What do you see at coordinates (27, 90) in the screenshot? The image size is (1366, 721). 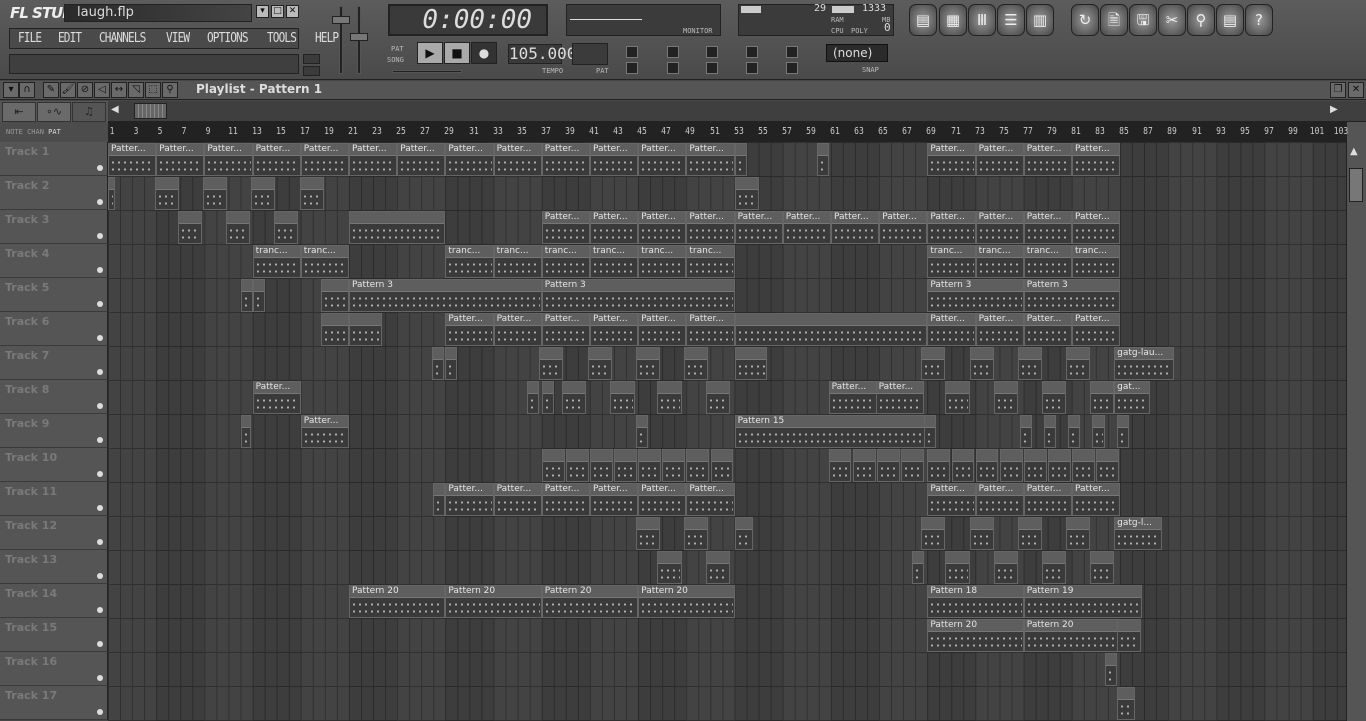 I see `snap-magnet-icon: ∩` at bounding box center [27, 90].